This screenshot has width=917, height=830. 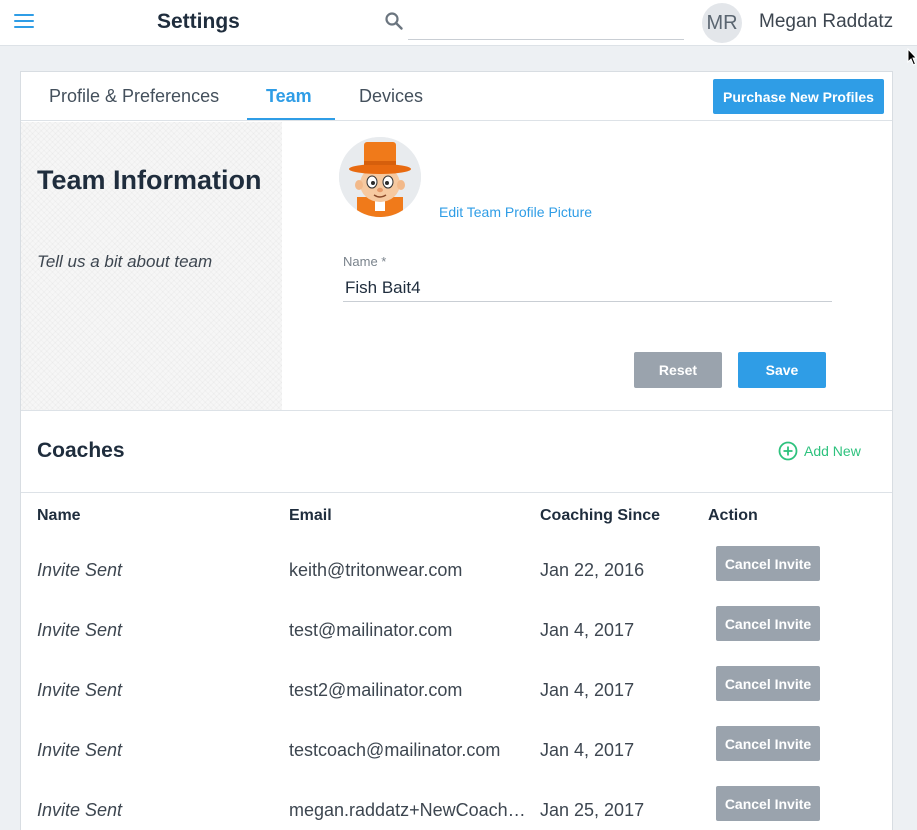 What do you see at coordinates (798, 96) in the screenshot?
I see `purchase-new-profiles-button: Purchase New Profiles` at bounding box center [798, 96].